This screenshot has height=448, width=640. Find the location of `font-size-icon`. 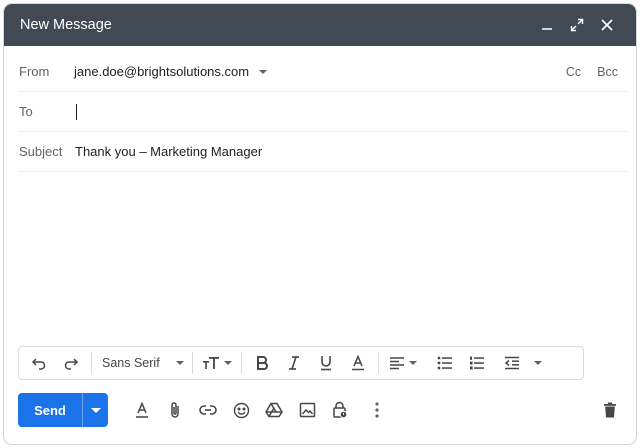

font-size-icon is located at coordinates (211, 363).